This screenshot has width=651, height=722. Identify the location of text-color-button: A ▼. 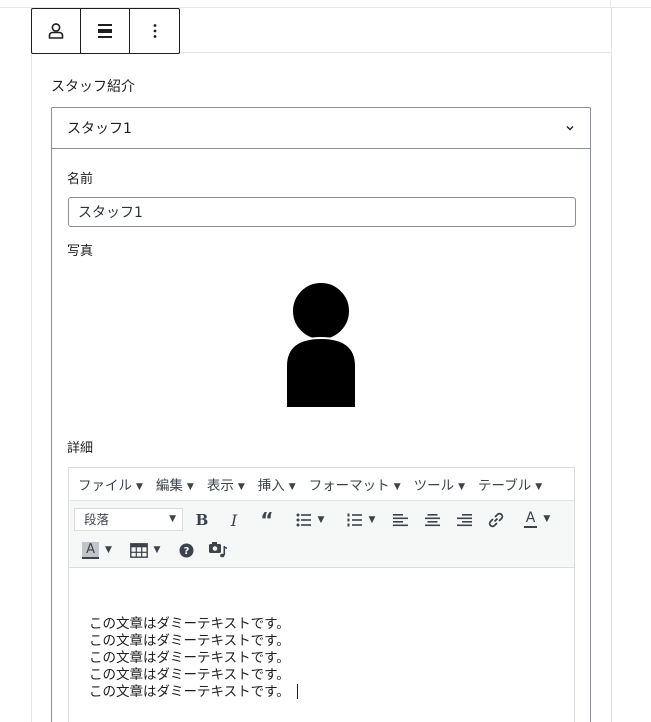
(537, 519).